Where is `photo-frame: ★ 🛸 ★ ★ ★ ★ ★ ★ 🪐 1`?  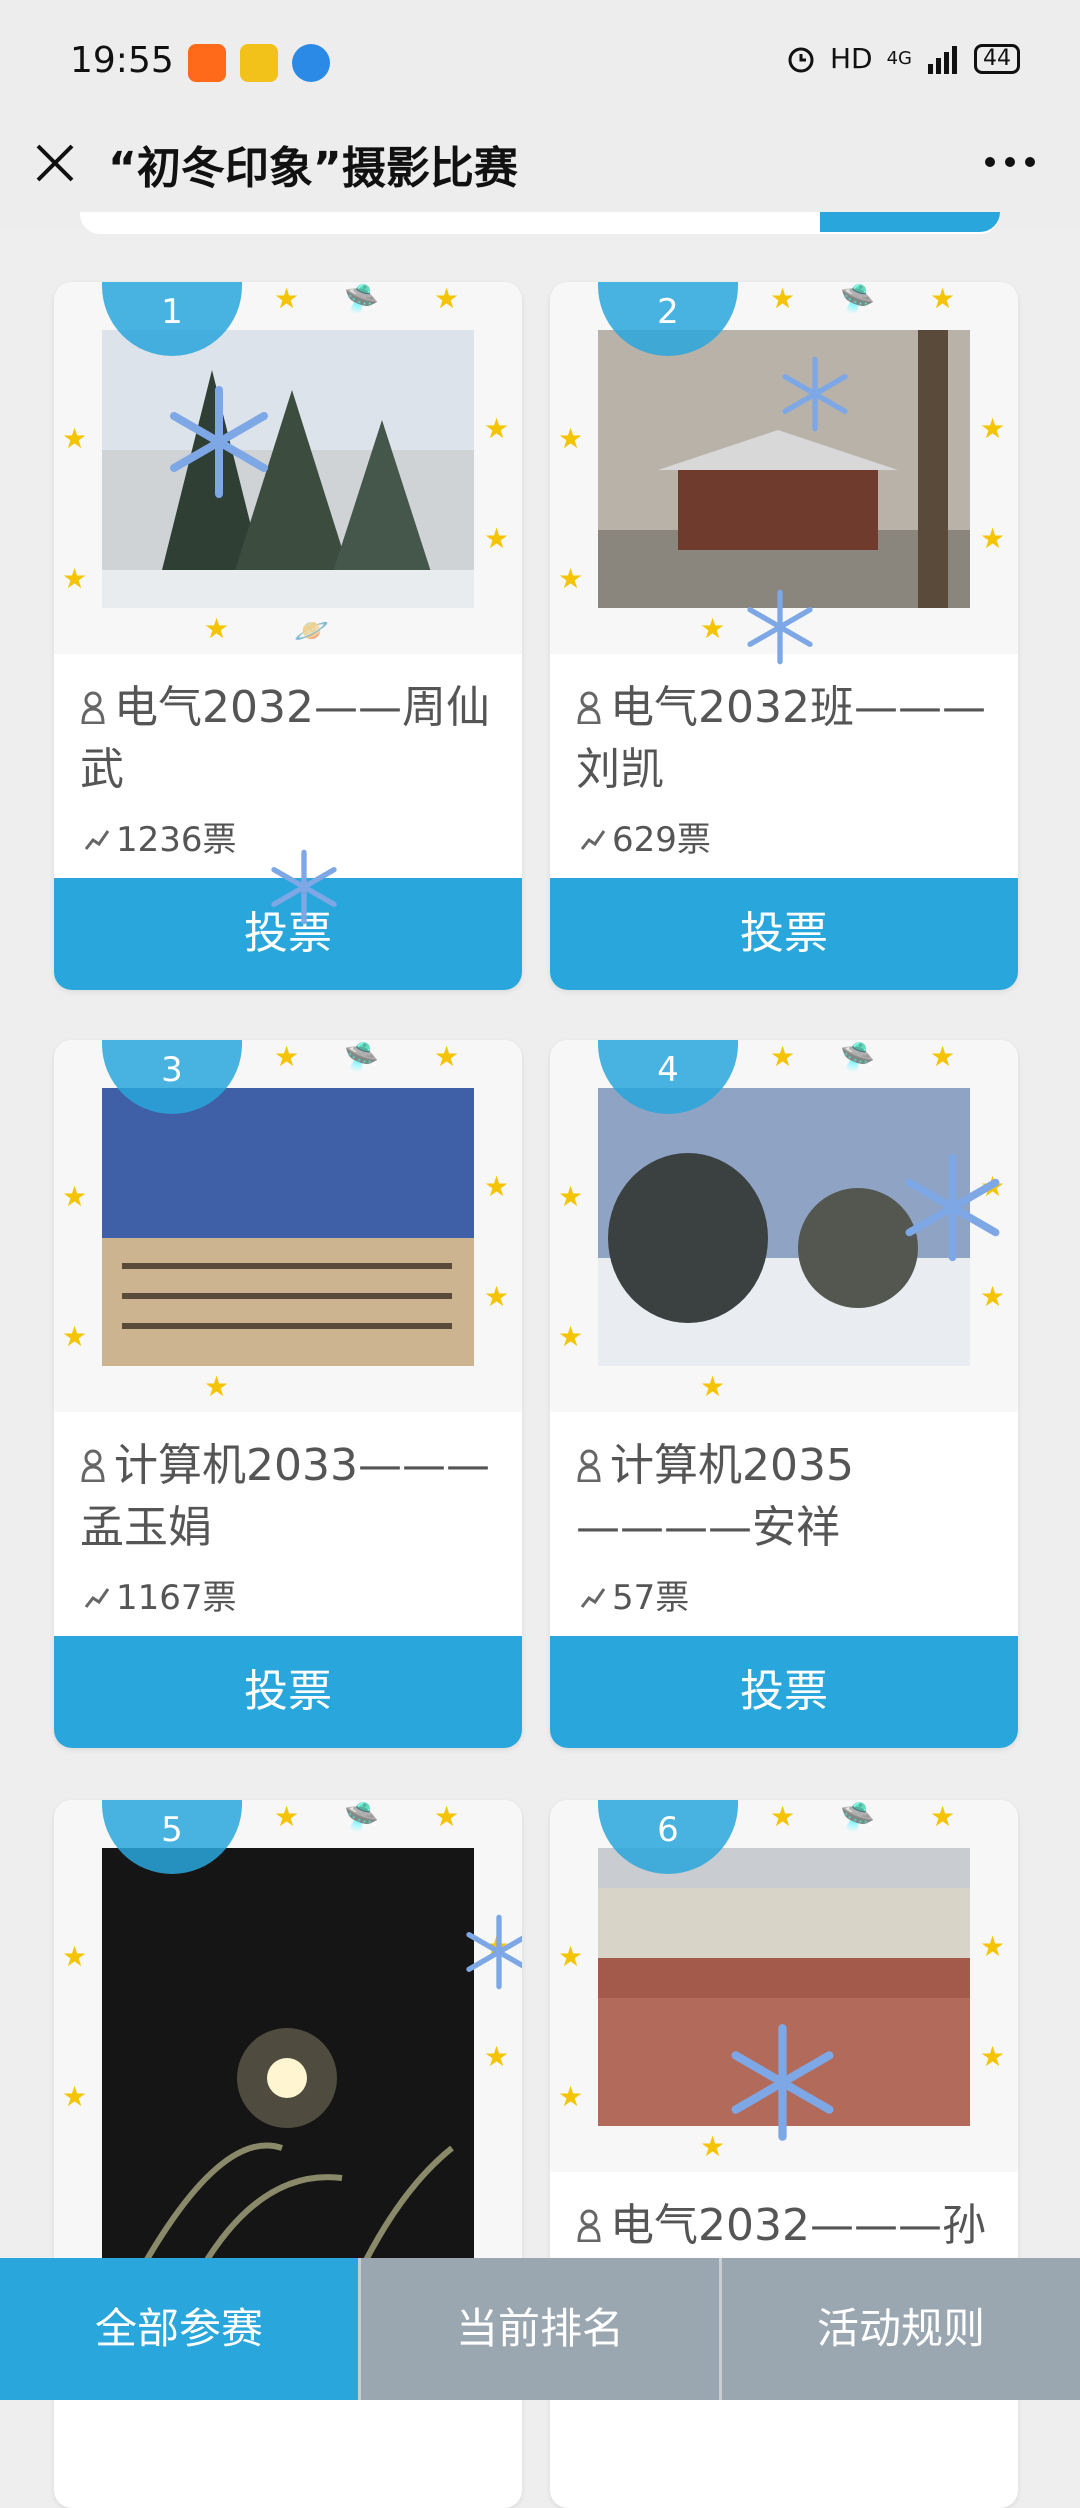 photo-frame: ★ 🛸 ★ ★ ★ ★ ★ ★ 🪐 1 is located at coordinates (288, 468).